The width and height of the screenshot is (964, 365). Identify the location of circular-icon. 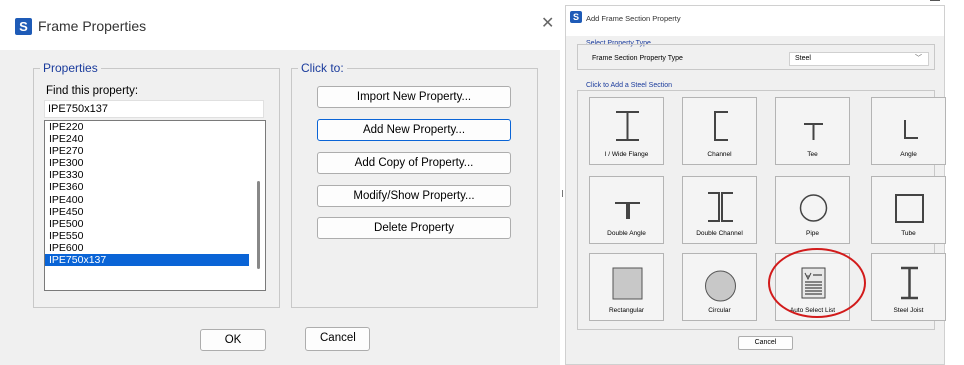
(720, 286).